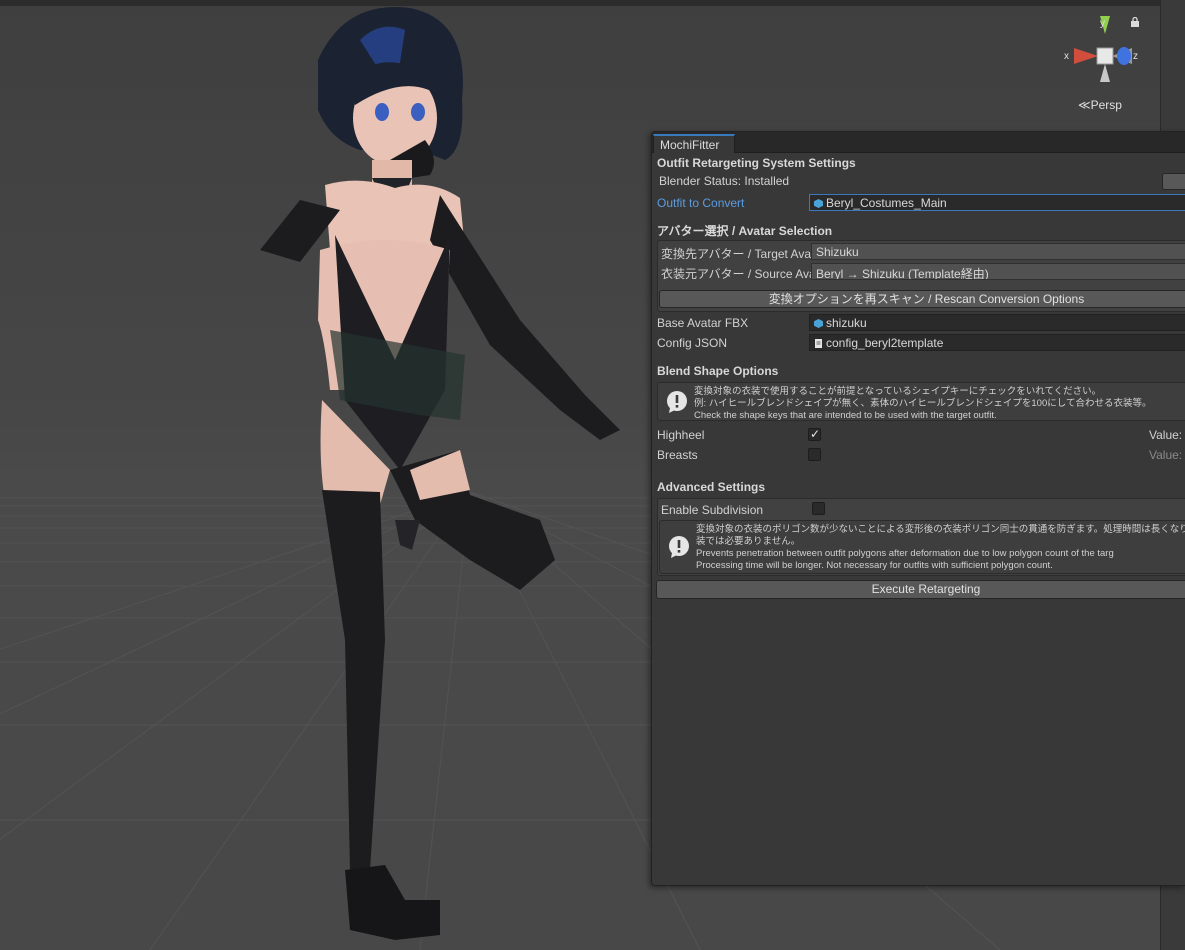 The image size is (1185, 950). I want to click on base-fbx-label: Base Avatar FBX, so click(703, 323).